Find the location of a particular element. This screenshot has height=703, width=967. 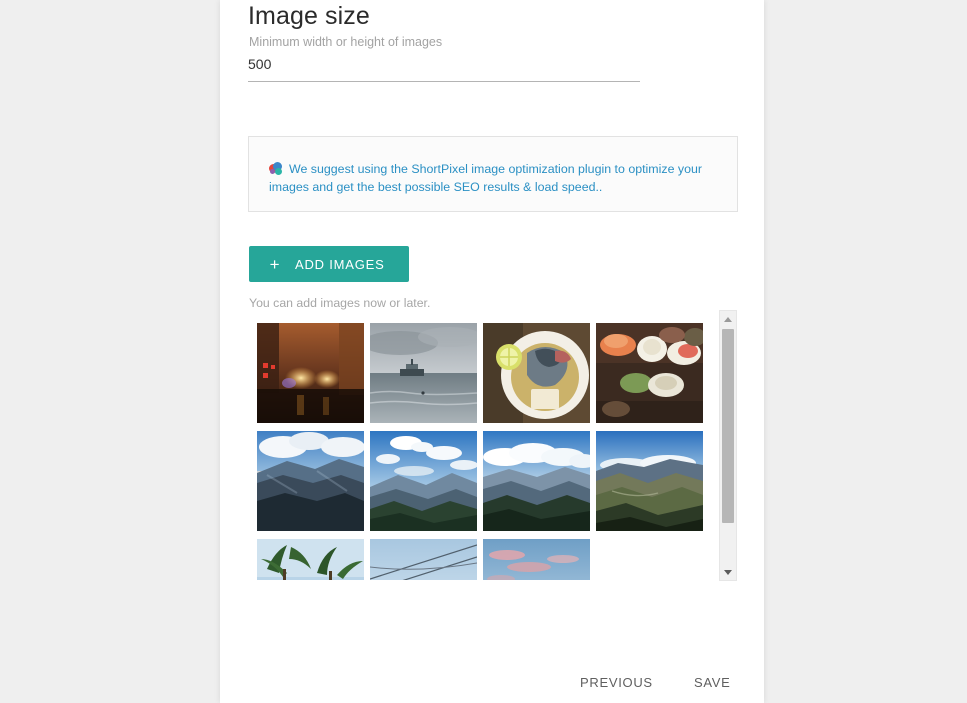

thumbnail-mountain-range-blue-sky is located at coordinates (423, 481).